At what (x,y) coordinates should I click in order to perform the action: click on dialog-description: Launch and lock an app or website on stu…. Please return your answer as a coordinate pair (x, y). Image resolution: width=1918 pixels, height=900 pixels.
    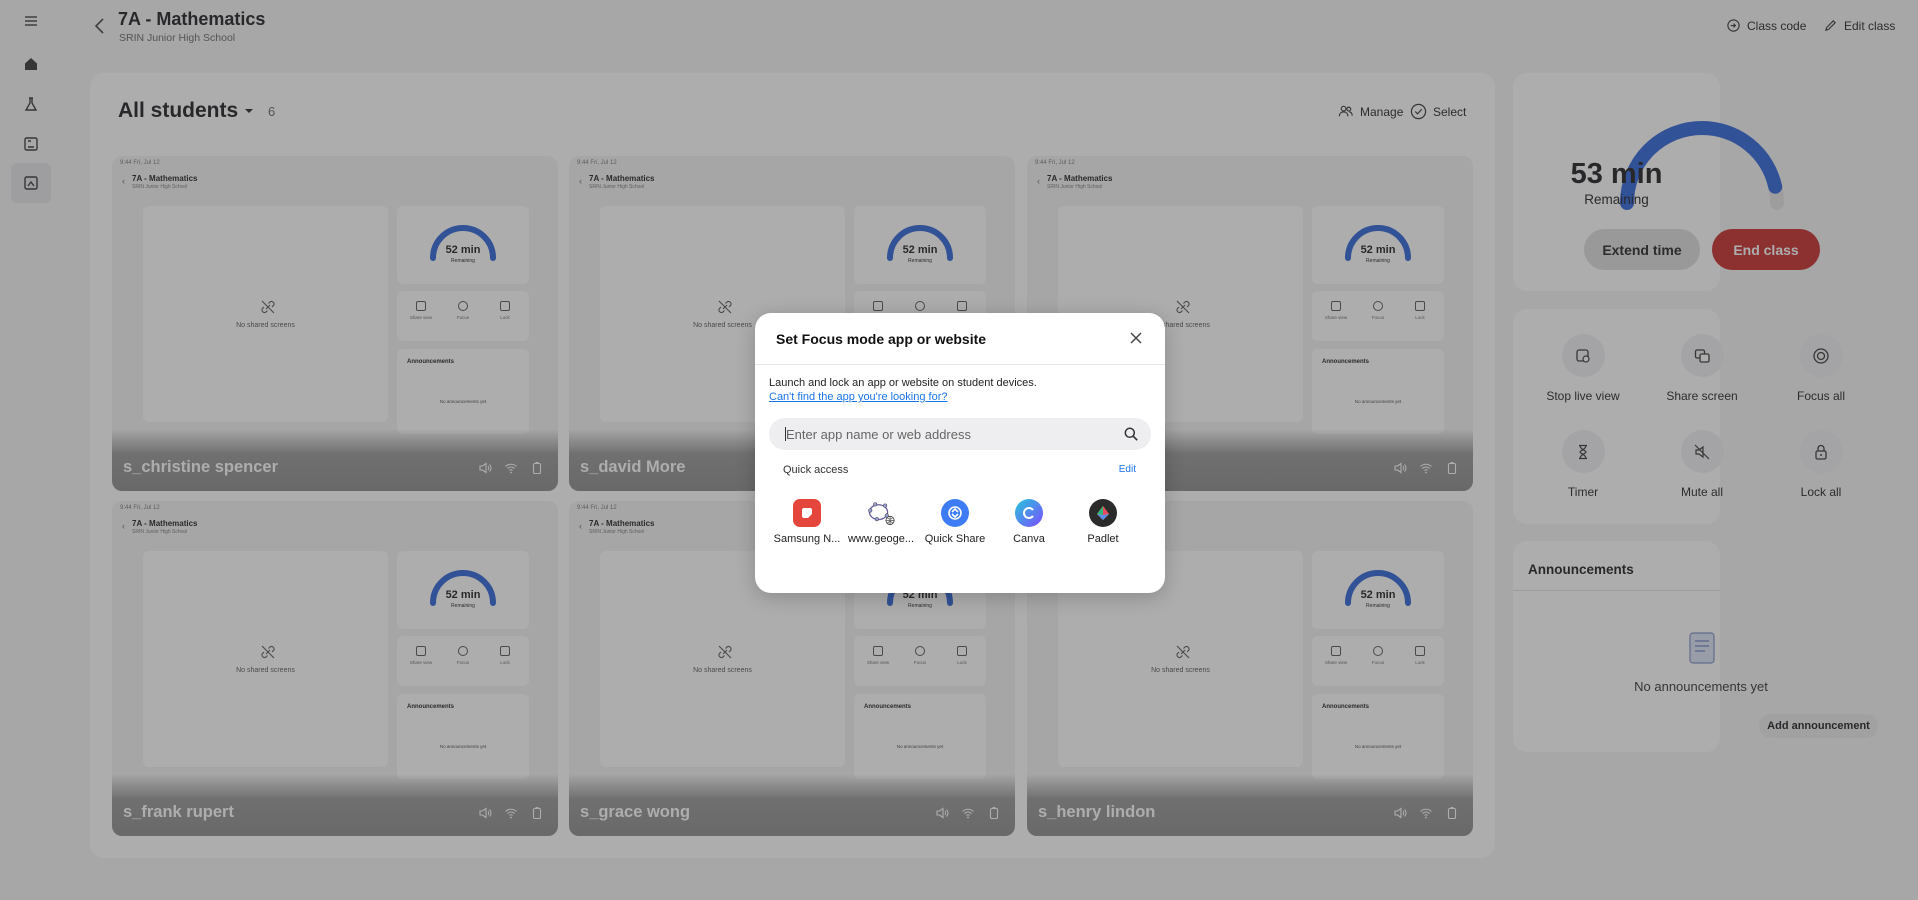
    Looking at the image, I should click on (903, 383).